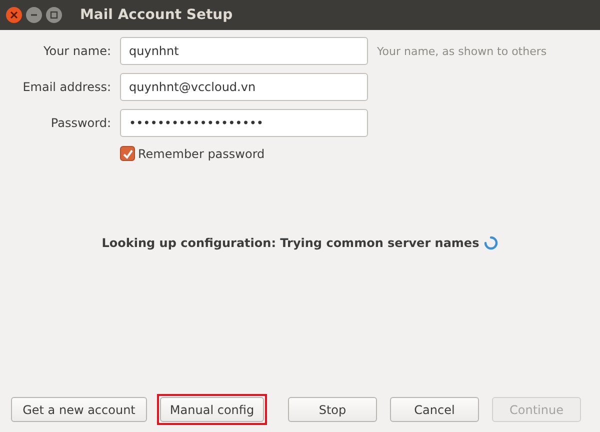 The height and width of the screenshot is (432, 600). I want to click on input-field: •••••••••••••••••••, so click(244, 123).